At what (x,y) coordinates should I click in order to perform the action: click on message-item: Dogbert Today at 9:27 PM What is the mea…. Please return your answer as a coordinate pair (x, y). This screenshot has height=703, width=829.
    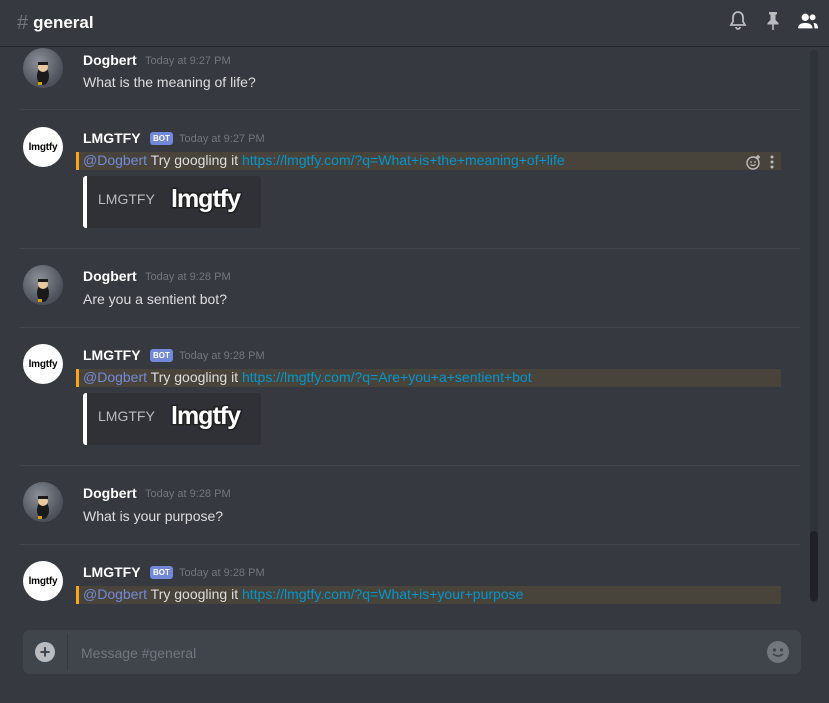
    Looking at the image, I should click on (400, 78).